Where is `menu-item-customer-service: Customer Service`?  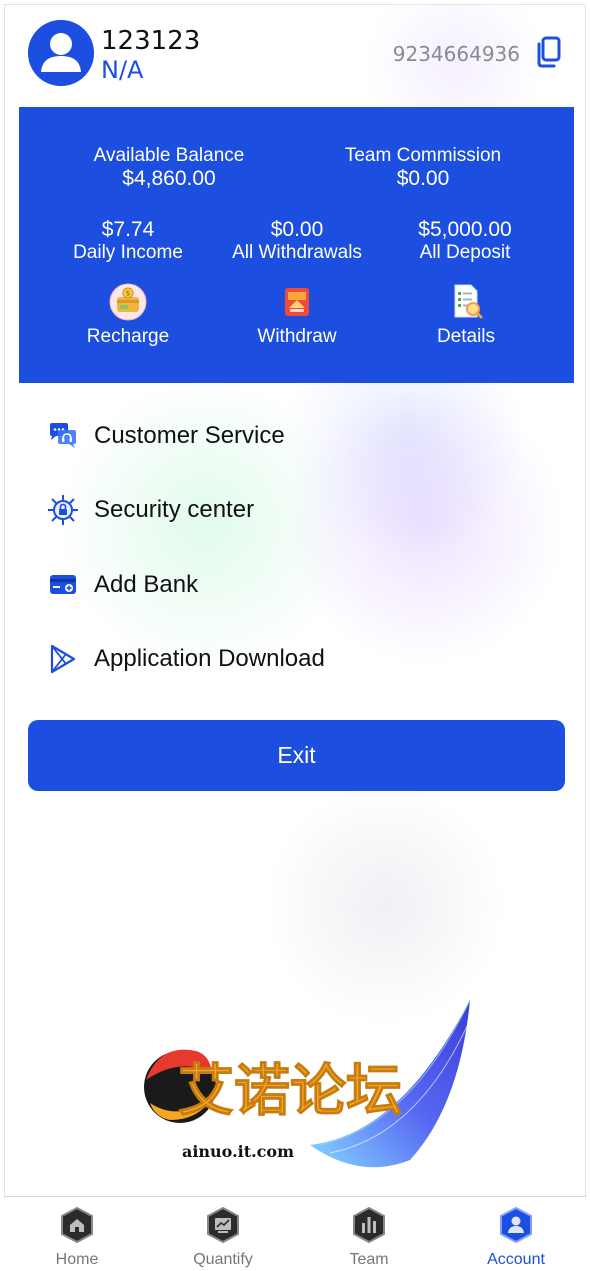
menu-item-customer-service: Customer Service is located at coordinates (296, 436).